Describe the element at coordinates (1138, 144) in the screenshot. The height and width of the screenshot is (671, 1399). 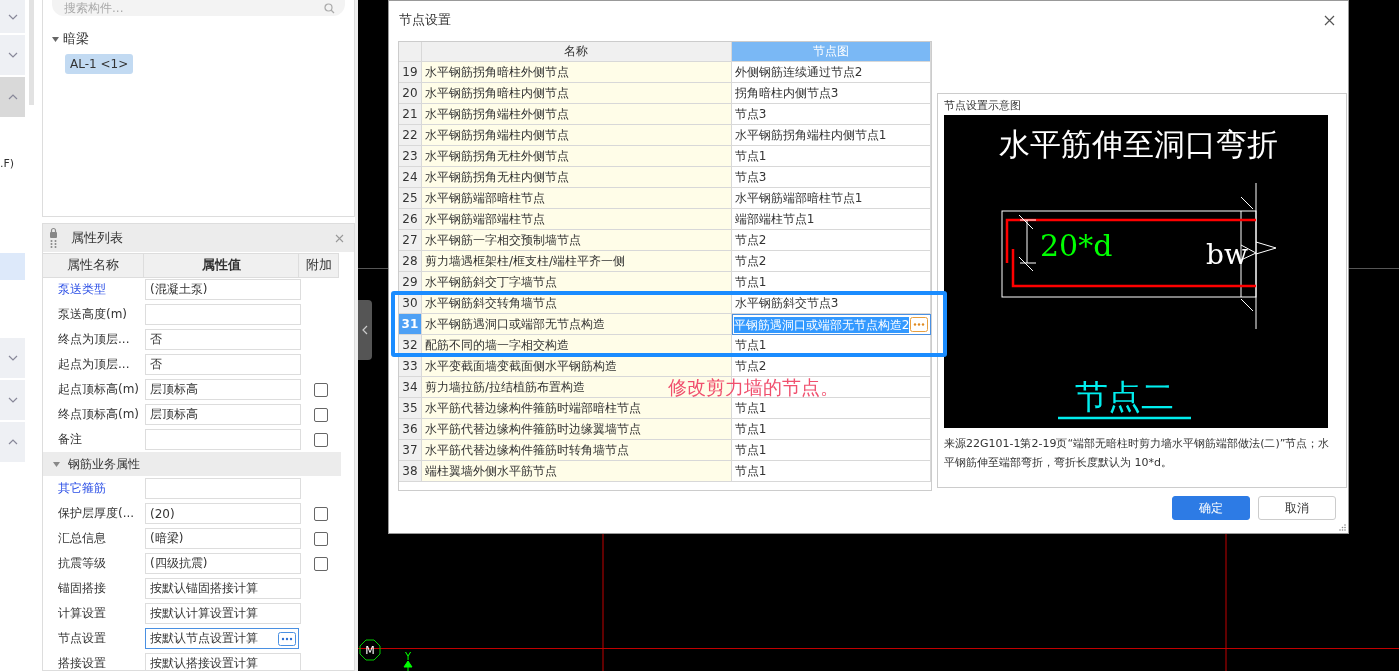
I see `diagram-title: 水平筋伸至洞口弯折` at that location.